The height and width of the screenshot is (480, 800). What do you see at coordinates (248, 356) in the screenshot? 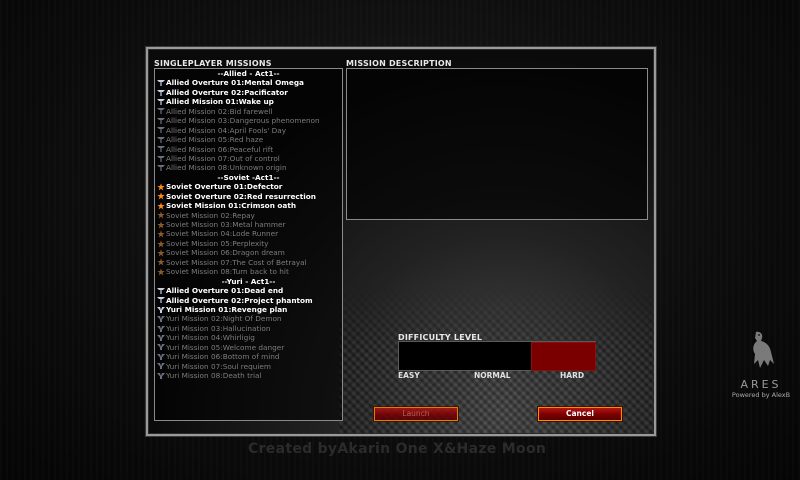
I see `mission-item: Yuri Mission 06:Bottom of mind` at bounding box center [248, 356].